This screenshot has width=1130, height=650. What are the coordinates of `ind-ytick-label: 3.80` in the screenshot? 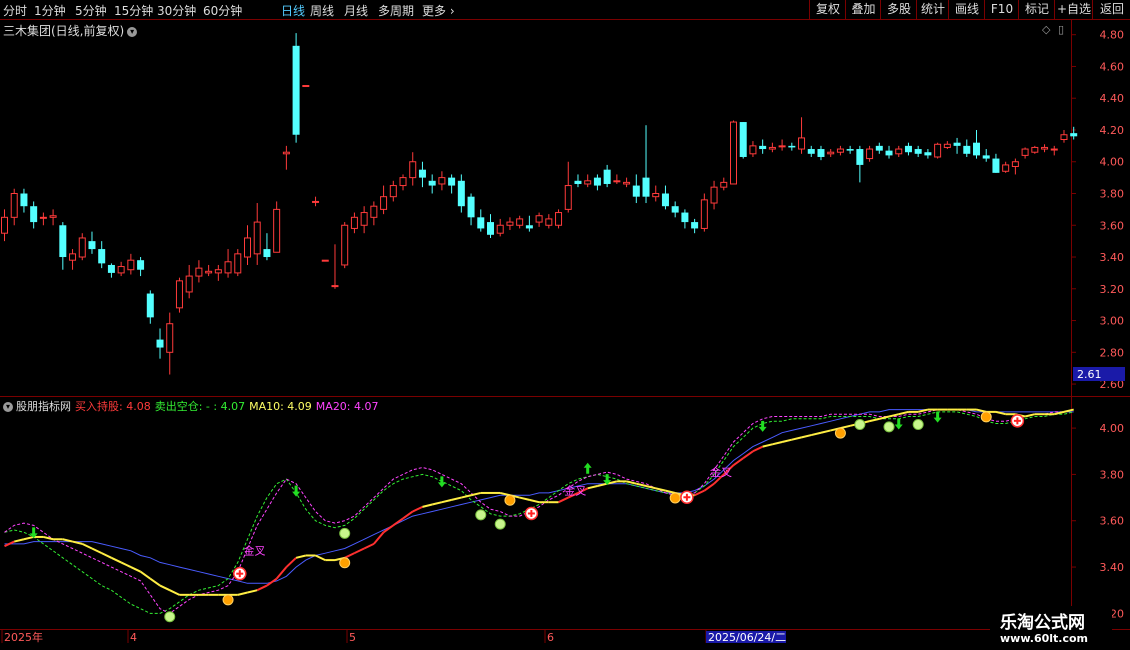 It's located at (1112, 474).